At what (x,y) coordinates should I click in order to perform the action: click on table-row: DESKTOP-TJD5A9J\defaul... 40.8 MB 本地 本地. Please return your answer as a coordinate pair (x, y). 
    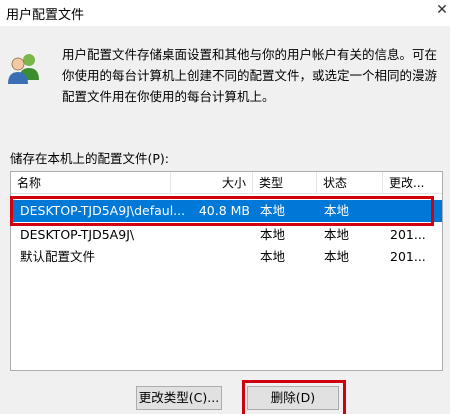
    Looking at the image, I should click on (227, 211).